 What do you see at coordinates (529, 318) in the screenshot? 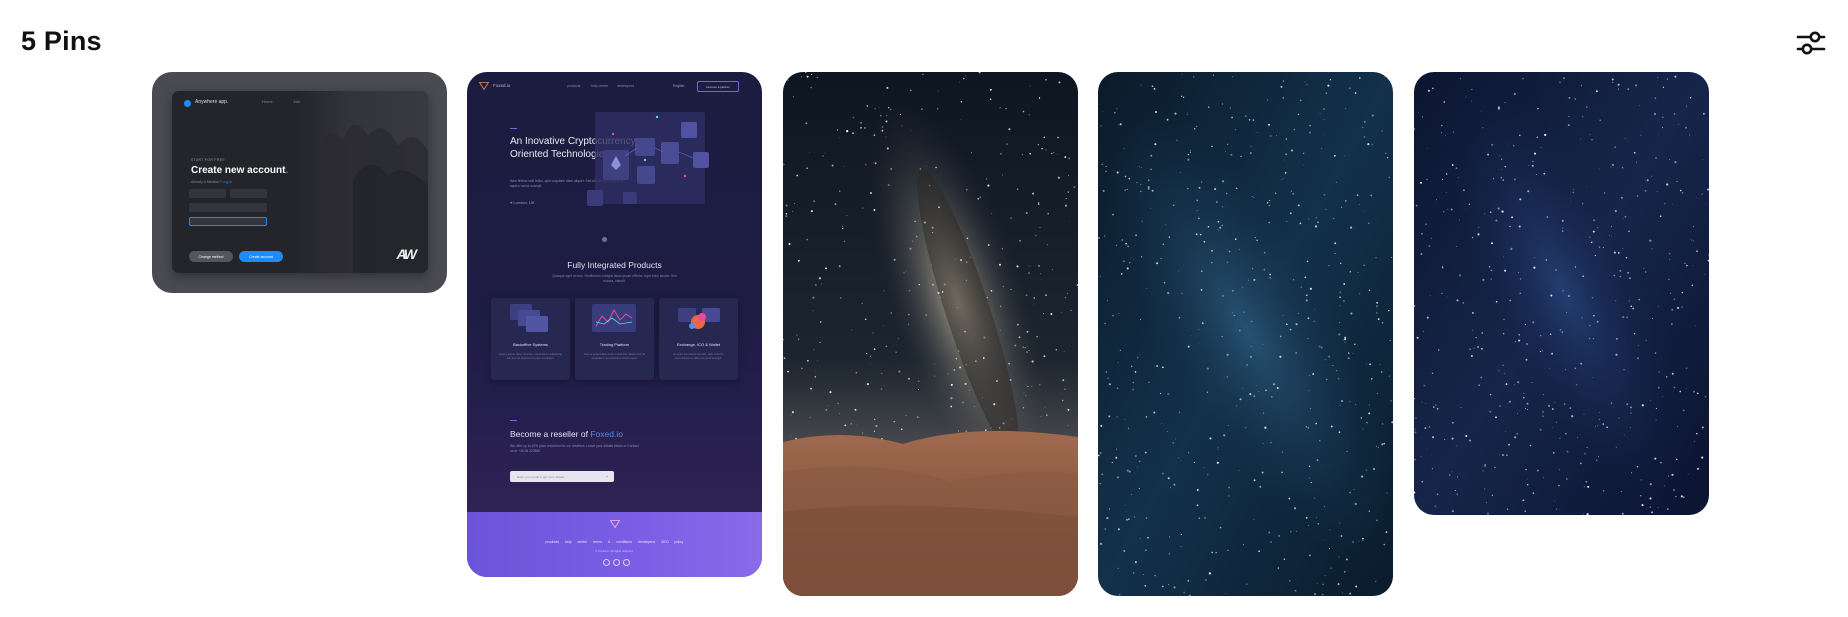
I see `backoffice-illustration` at bounding box center [529, 318].